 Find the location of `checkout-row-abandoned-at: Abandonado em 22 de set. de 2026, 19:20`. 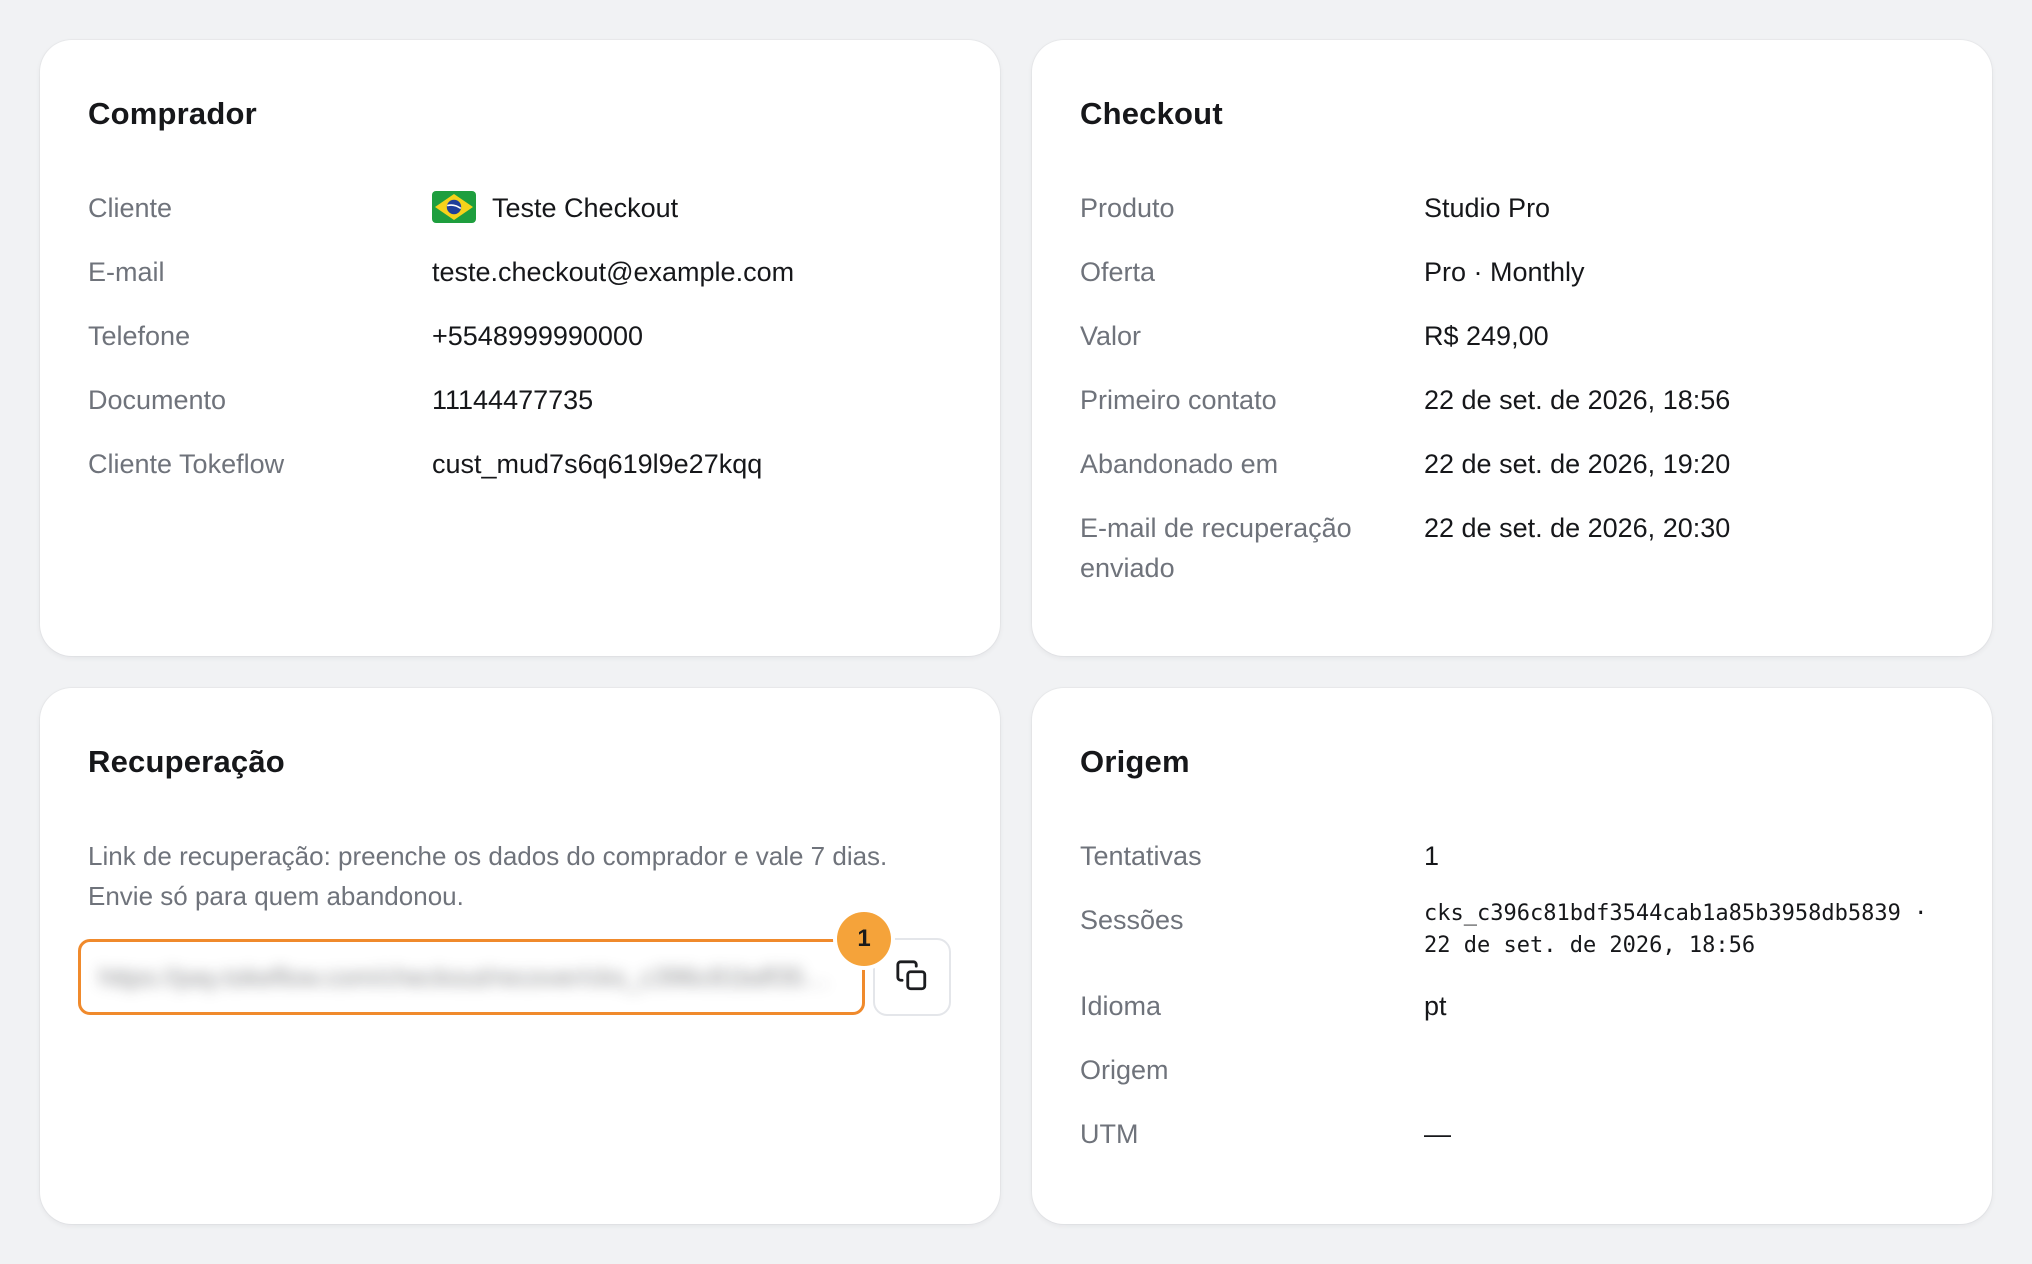

checkout-row-abandoned-at: Abandonado em 22 de set. de 2026, 19:20 is located at coordinates (1512, 464).